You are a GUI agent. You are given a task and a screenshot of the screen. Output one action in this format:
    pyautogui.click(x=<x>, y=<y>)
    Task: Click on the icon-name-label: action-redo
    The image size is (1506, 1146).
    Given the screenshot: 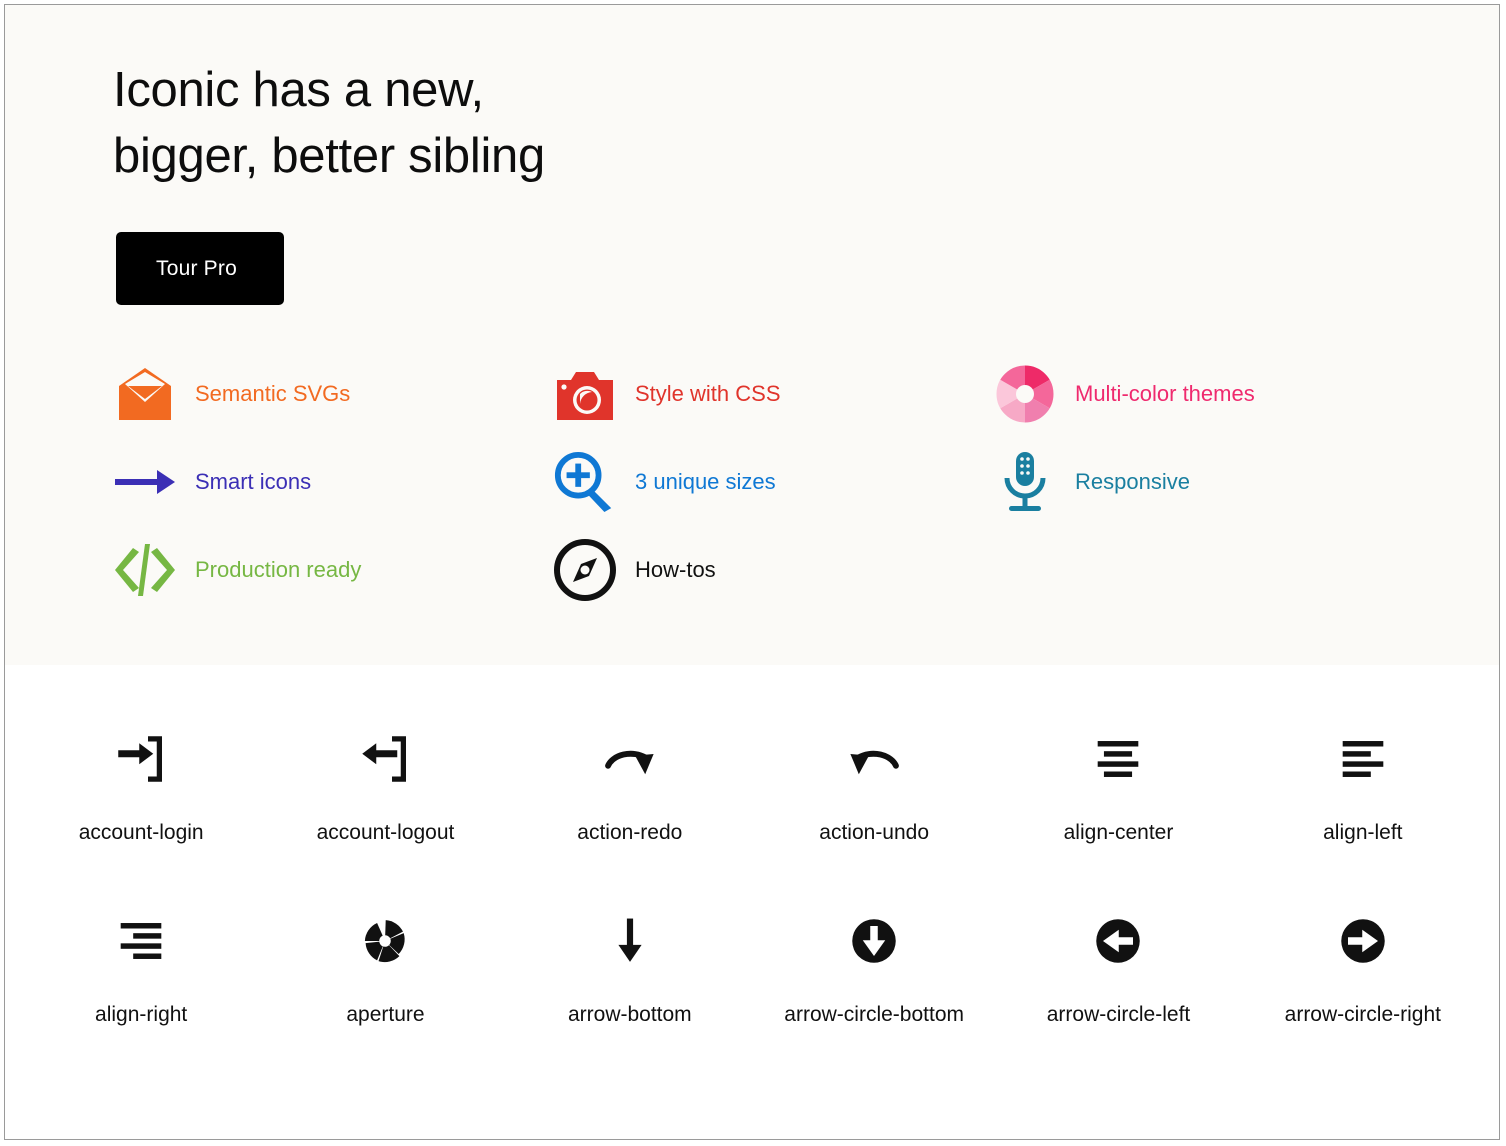 What is the action you would take?
    pyautogui.click(x=630, y=832)
    